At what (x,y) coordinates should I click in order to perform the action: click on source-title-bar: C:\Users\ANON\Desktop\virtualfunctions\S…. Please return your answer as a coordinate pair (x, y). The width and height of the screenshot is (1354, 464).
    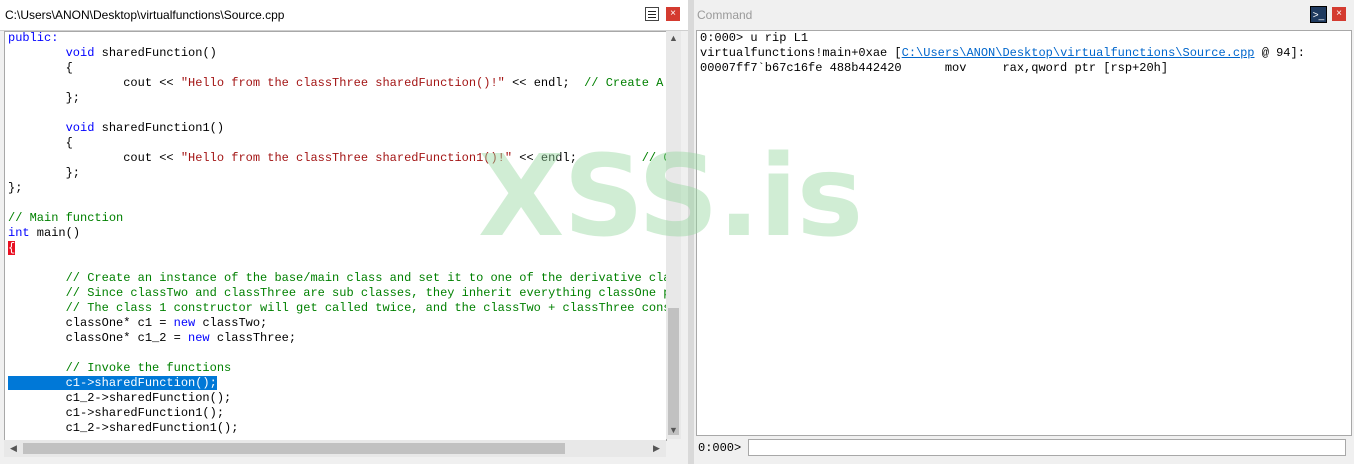
    Looking at the image, I should click on (344, 15).